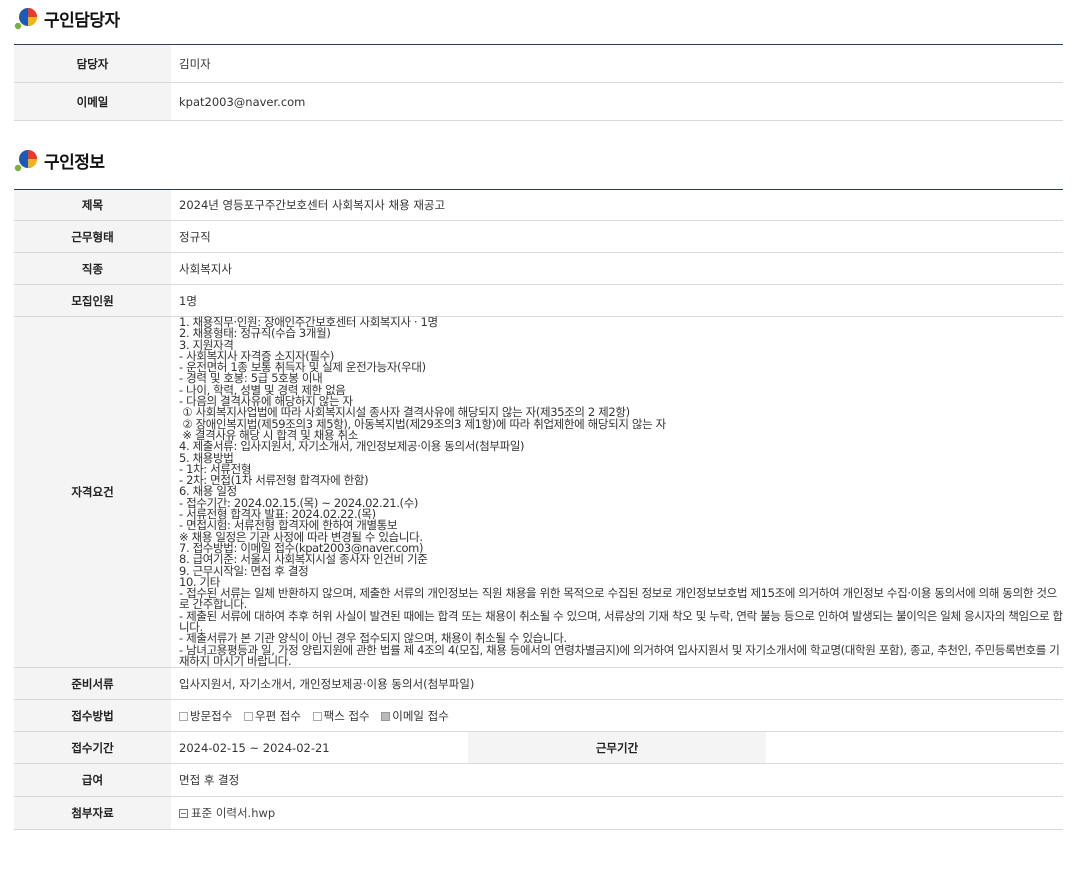 Image resolution: width=1087 pixels, height=869 pixels. Describe the element at coordinates (538, 18) in the screenshot. I see `contact-section-header: 구인담당자` at that location.